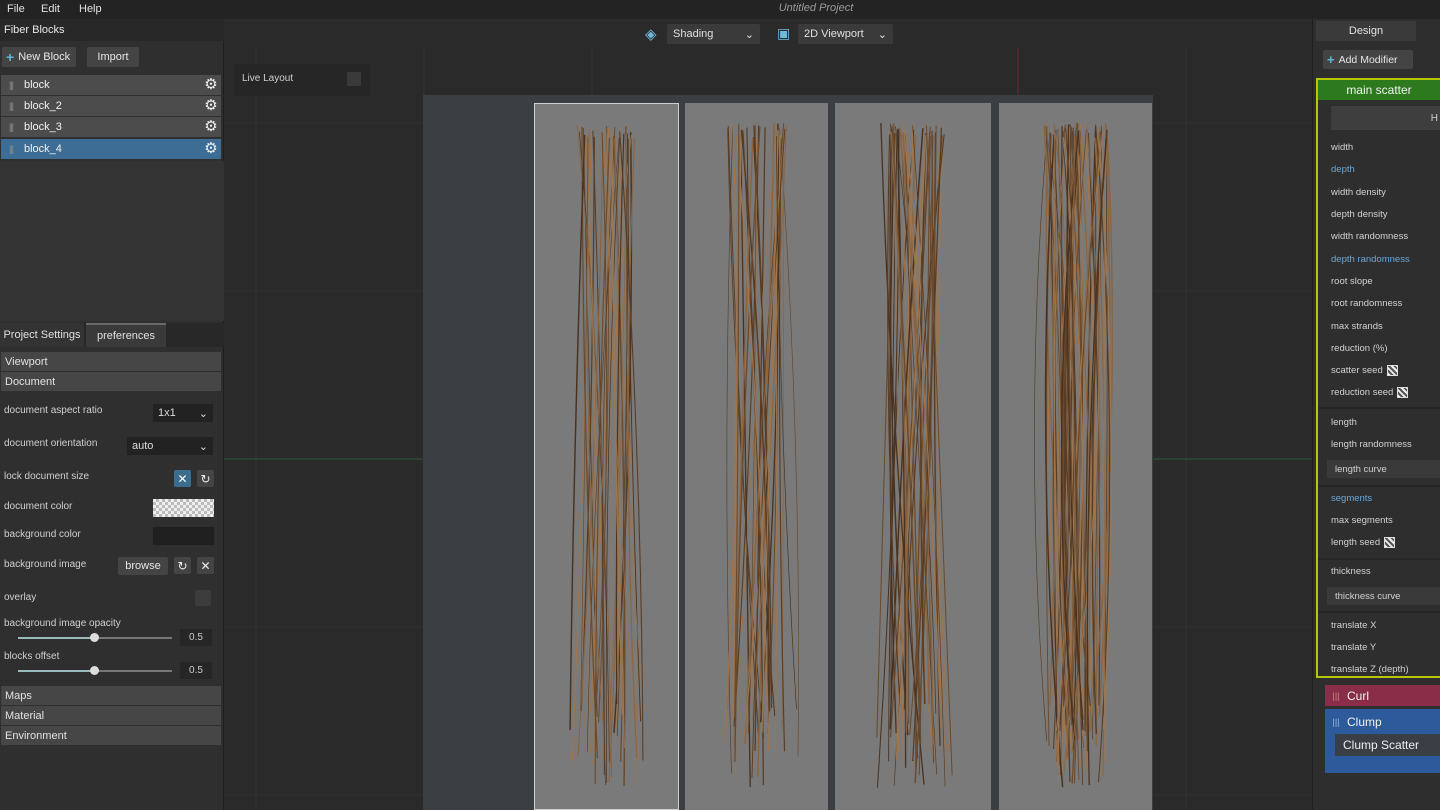  I want to click on prop-thickness: thickness, so click(1351, 571).